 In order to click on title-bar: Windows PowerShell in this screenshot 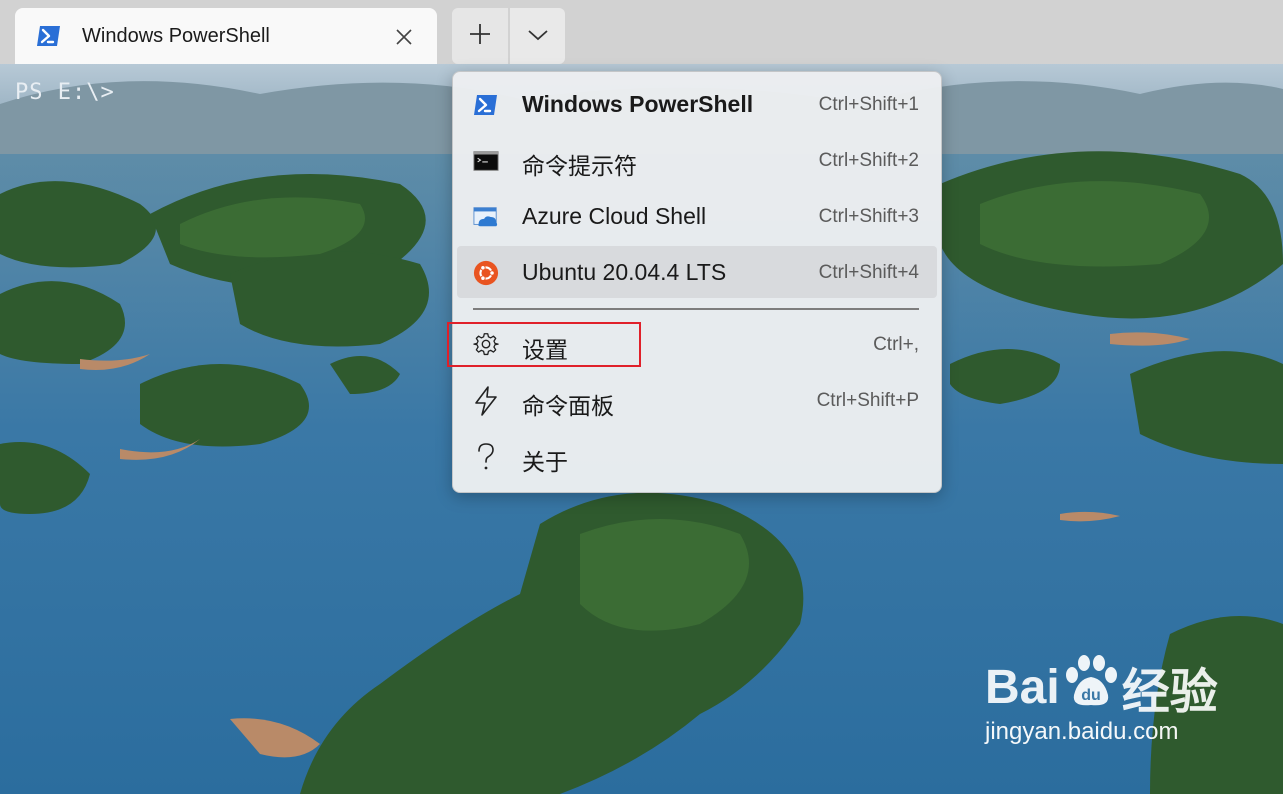, I will do `click(641, 32)`.